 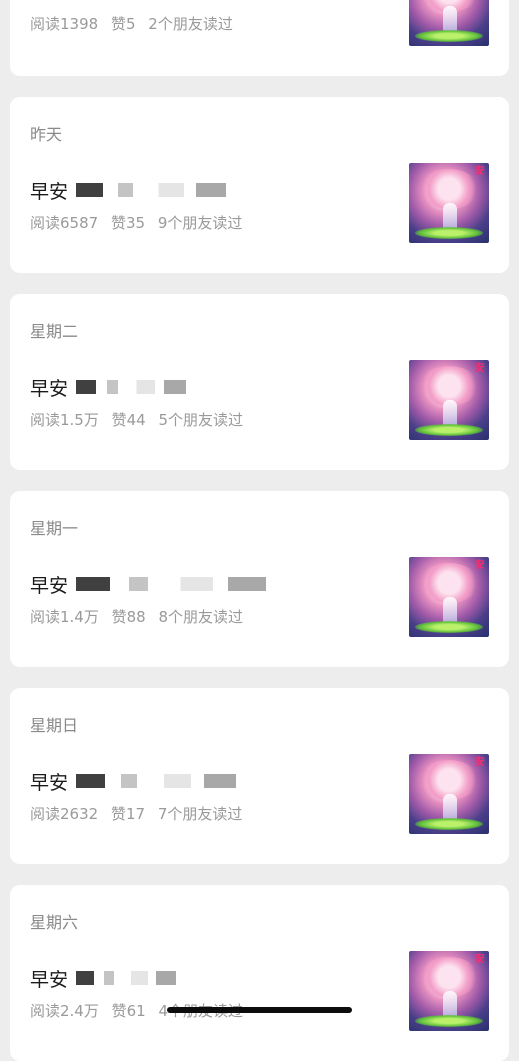 I want to click on like-count: 赞88, so click(x=128, y=617).